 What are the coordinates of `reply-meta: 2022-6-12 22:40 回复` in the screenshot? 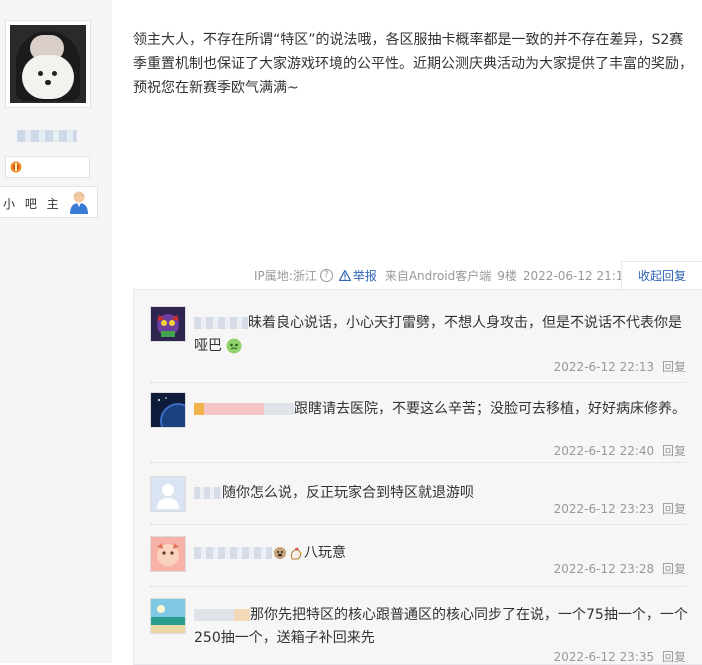 It's located at (620, 450).